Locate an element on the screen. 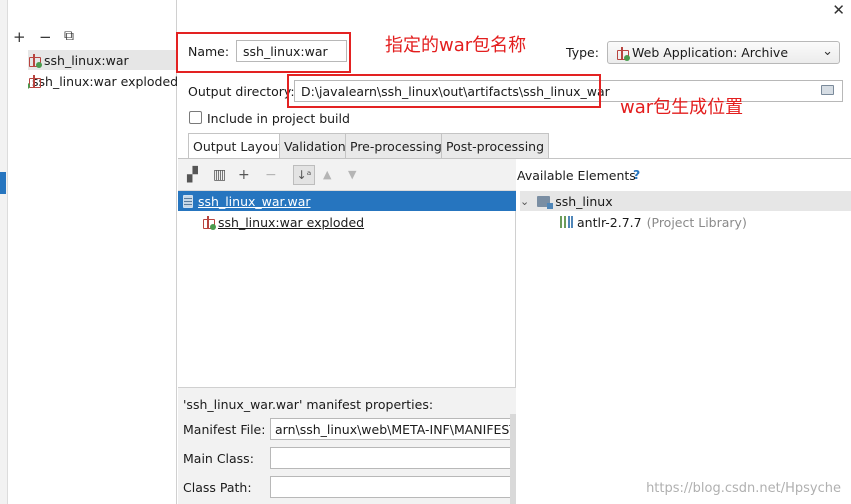 The height and width of the screenshot is (504, 851). tab-label: Validation is located at coordinates (315, 146).